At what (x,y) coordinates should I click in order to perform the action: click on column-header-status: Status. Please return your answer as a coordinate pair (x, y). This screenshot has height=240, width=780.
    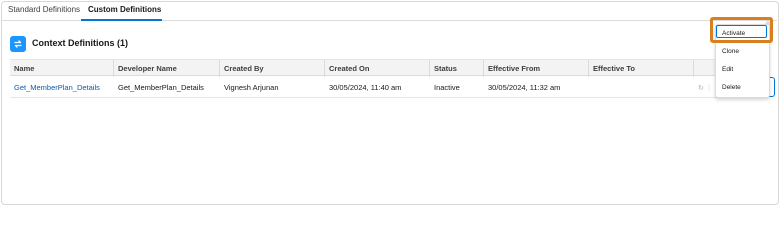
    Looking at the image, I should click on (457, 68).